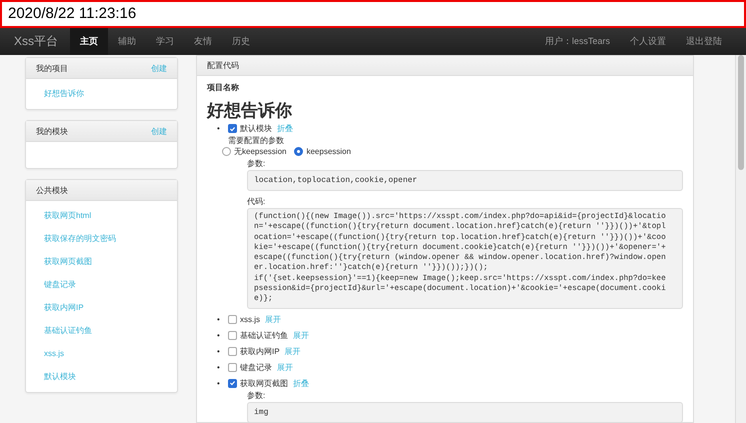 The image size is (746, 423). I want to click on sidebar-item: 基础认证钓鱼, so click(101, 331).